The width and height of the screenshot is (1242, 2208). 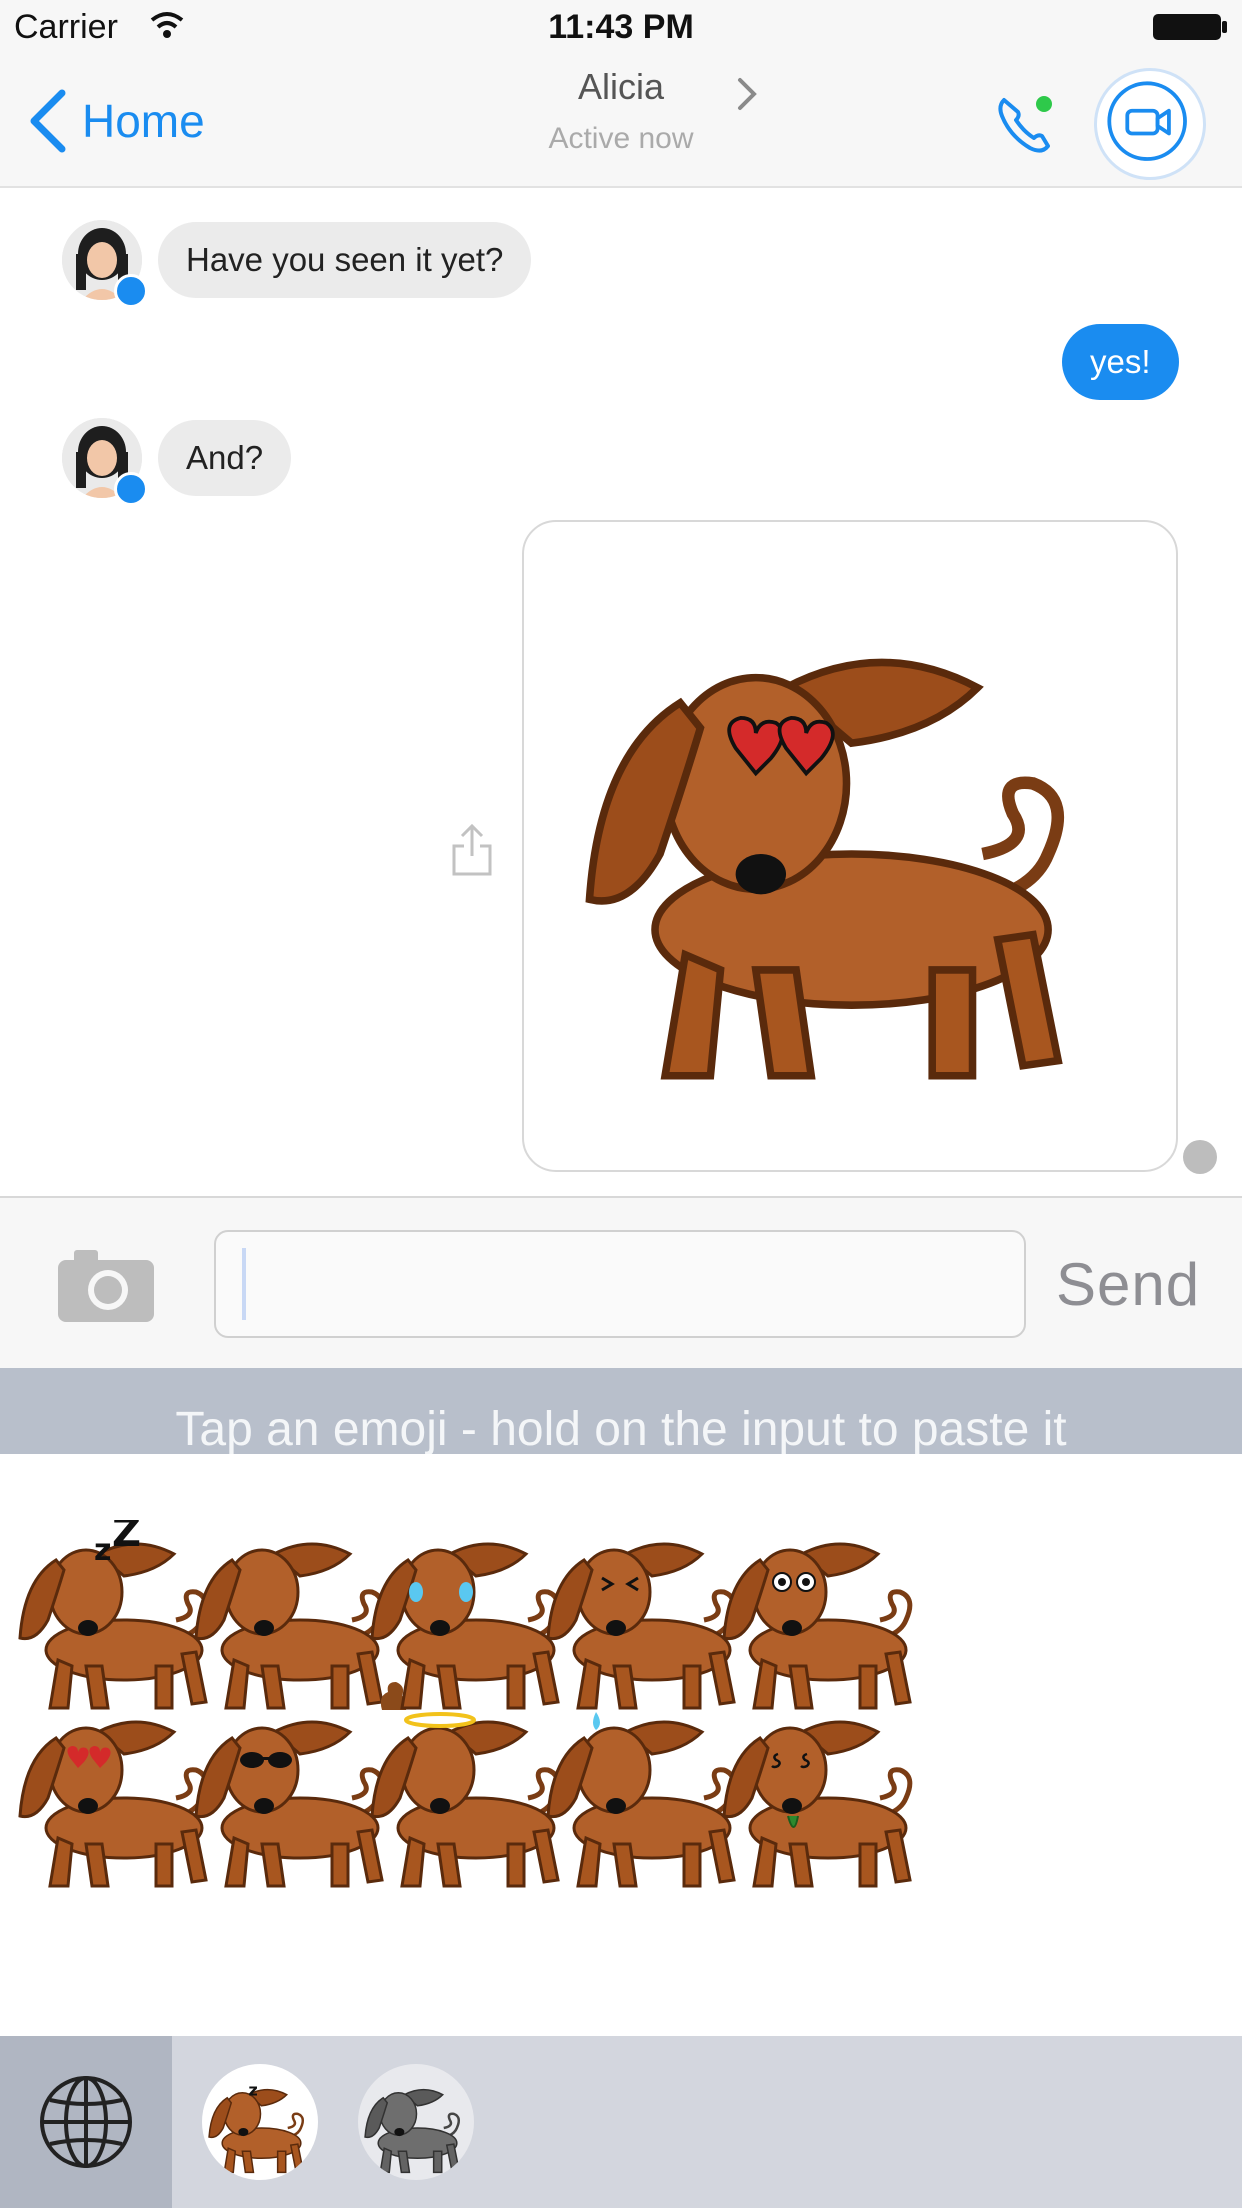 What do you see at coordinates (225, 458) in the screenshot?
I see `incoming-message: And?` at bounding box center [225, 458].